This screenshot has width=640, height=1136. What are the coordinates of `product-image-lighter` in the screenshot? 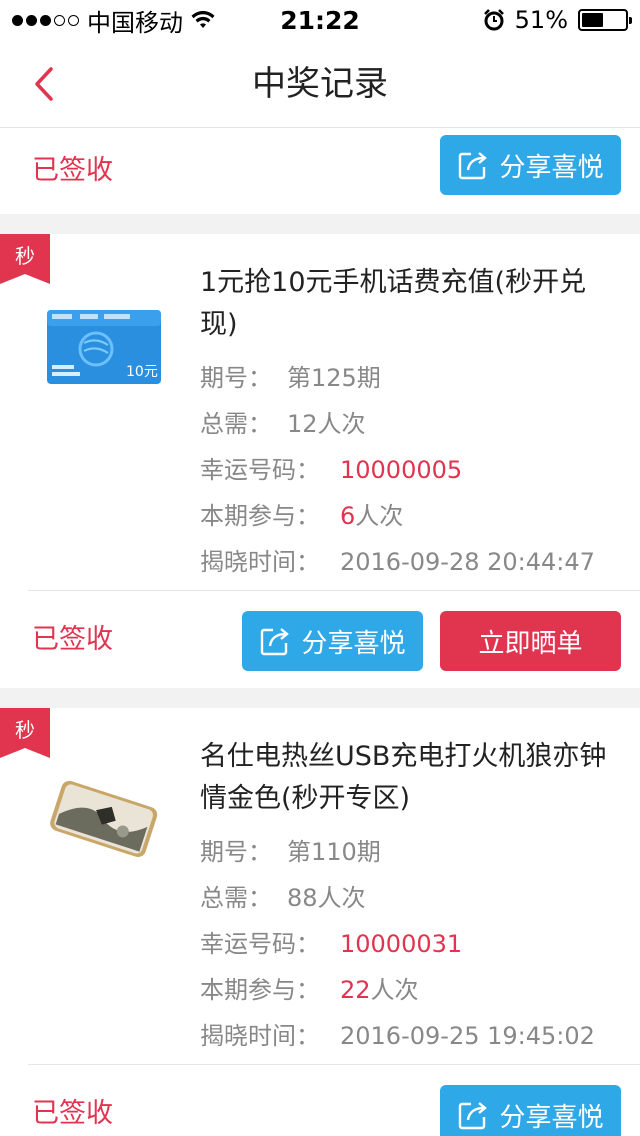 It's located at (104, 819).